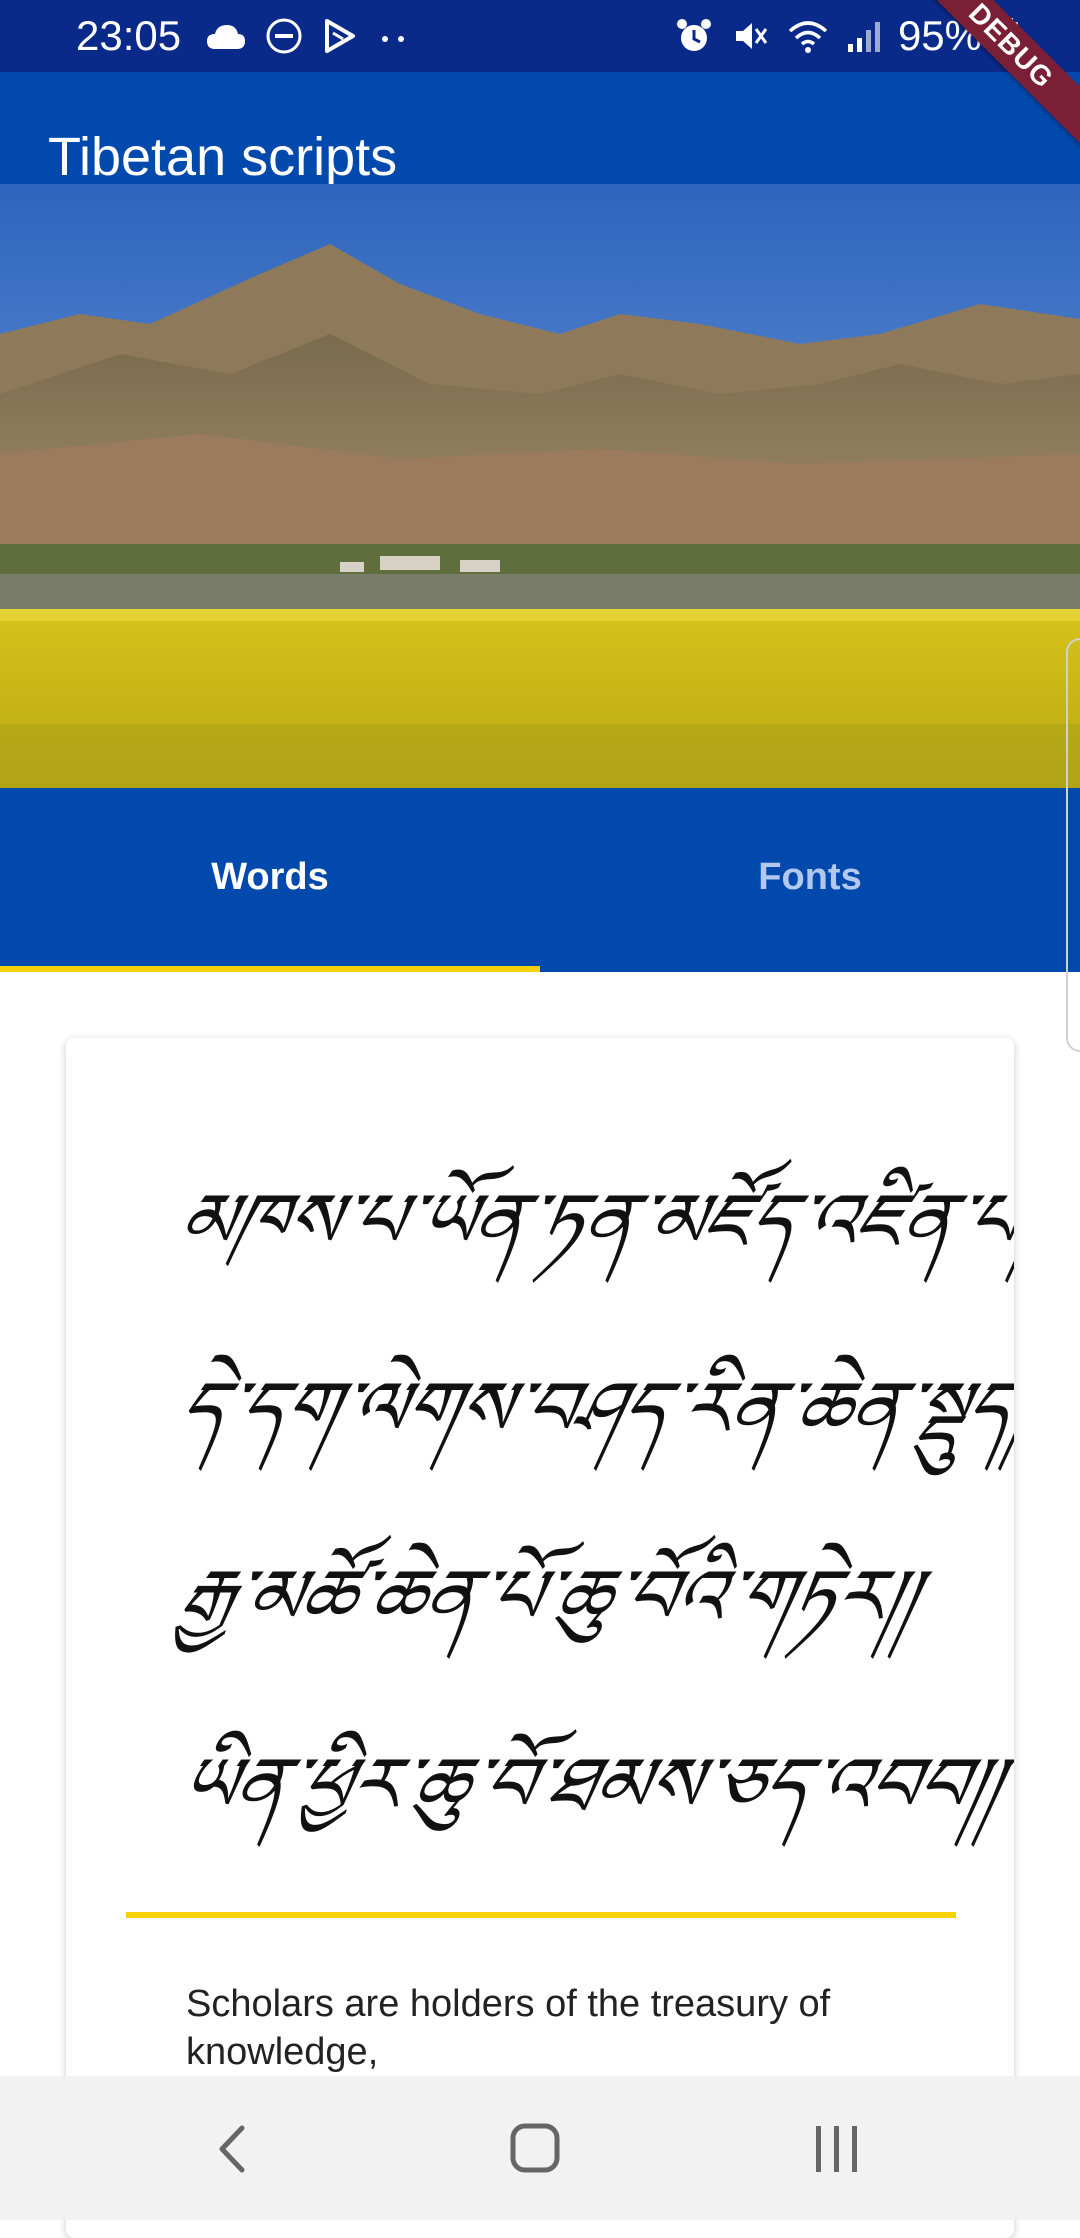  Describe the element at coordinates (549, 1596) in the screenshot. I see `tibetan-script-line: རྒྱ་མཚོ་ཆེན་པོ་ཆུ་བོའི་གཏེར།།` at that location.